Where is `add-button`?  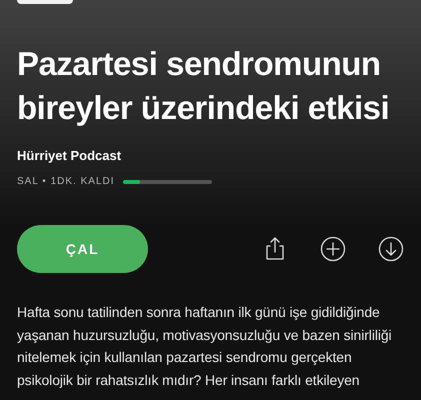
add-button is located at coordinates (333, 249).